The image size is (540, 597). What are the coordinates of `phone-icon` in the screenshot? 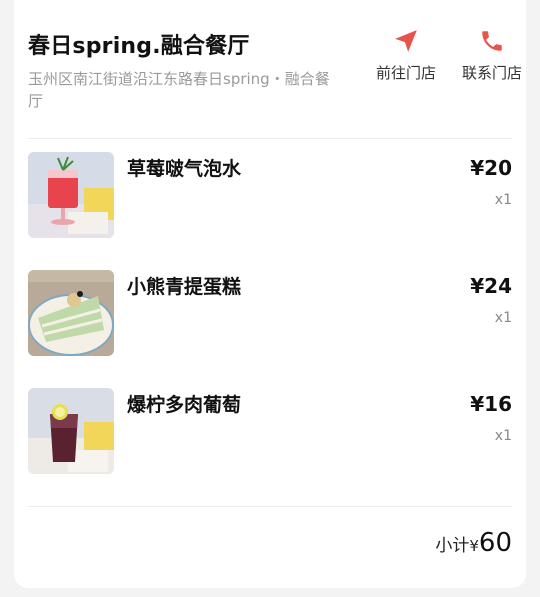 It's located at (492, 41).